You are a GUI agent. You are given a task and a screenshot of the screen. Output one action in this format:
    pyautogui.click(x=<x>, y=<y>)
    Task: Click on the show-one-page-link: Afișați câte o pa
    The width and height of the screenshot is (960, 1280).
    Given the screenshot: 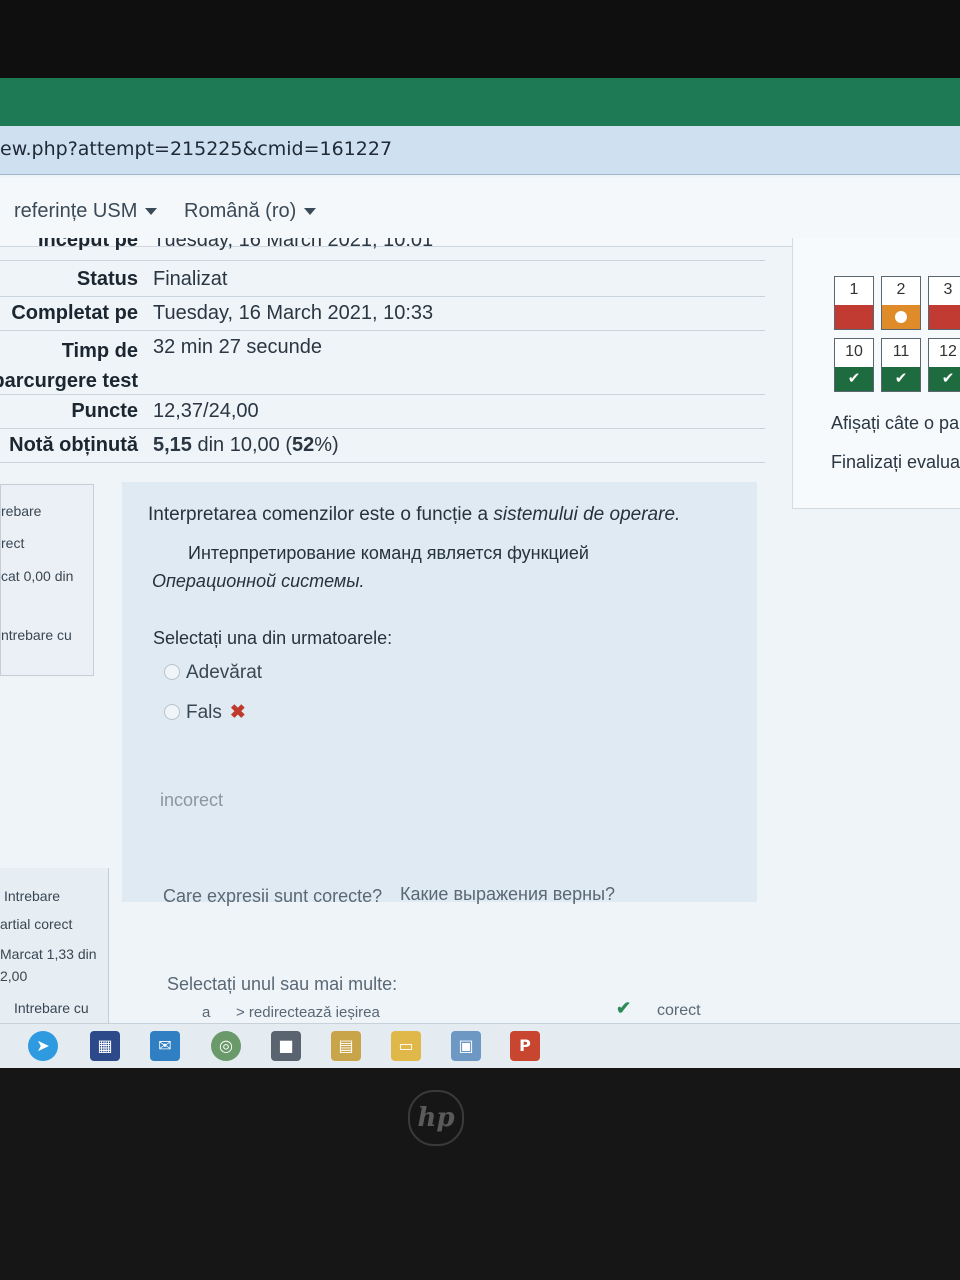 What is the action you would take?
    pyautogui.click(x=895, y=423)
    